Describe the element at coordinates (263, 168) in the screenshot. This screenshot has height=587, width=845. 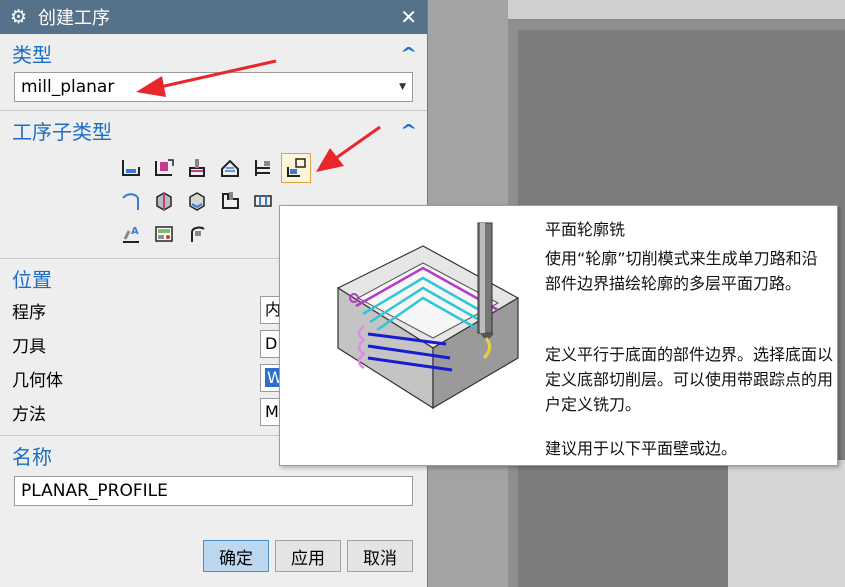
I see `planar-mill-icon` at that location.